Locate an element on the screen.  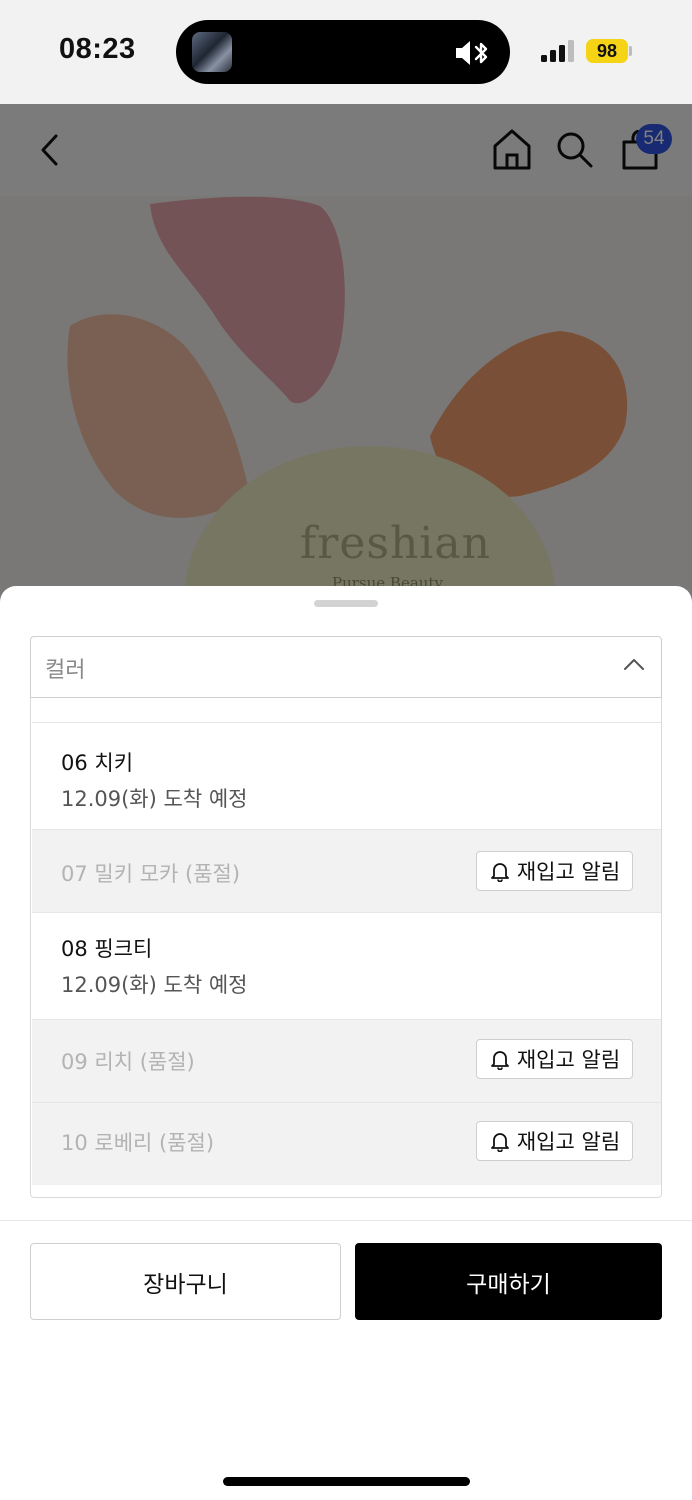
status-bar: 08:23 98 is located at coordinates (346, 52).